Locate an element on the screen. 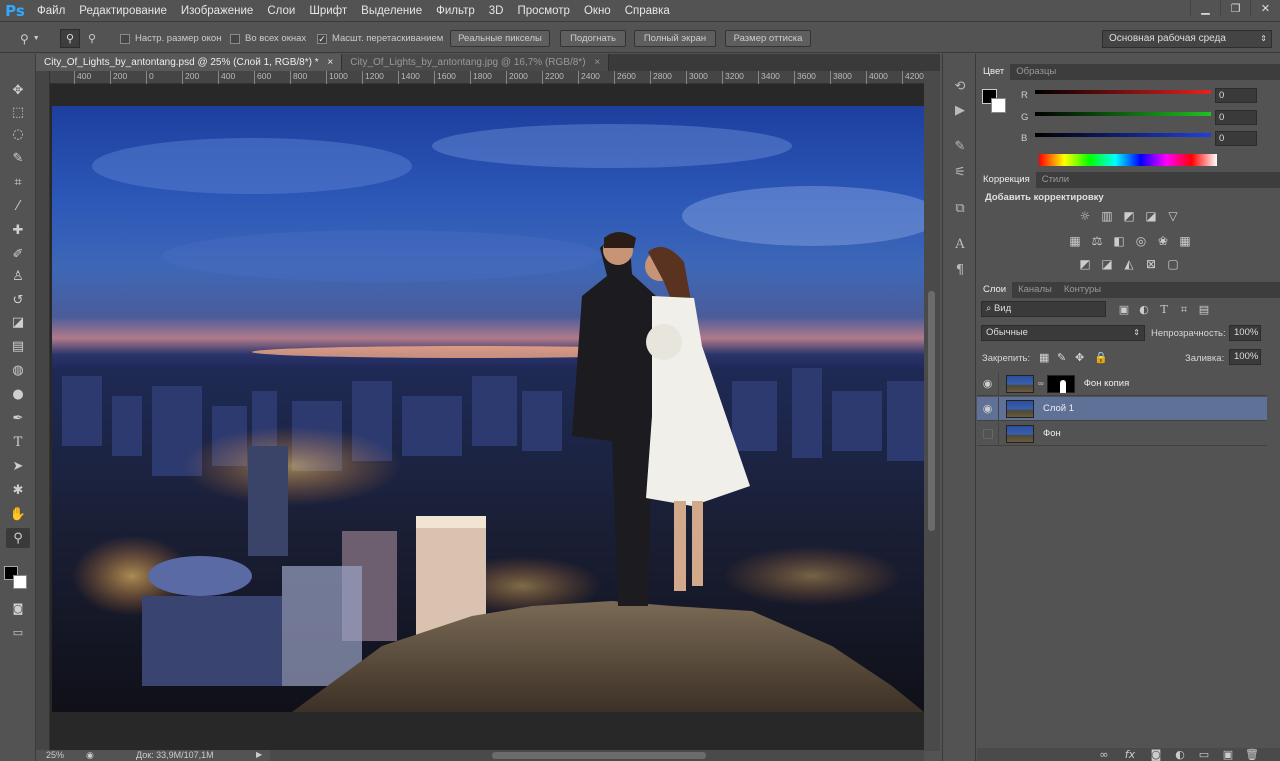 The image size is (1280, 761). paragraph-icon: ¶ is located at coordinates (960, 270).